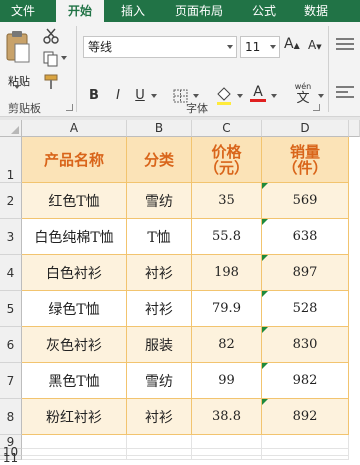  I want to click on row-header: 4, so click(11, 273).